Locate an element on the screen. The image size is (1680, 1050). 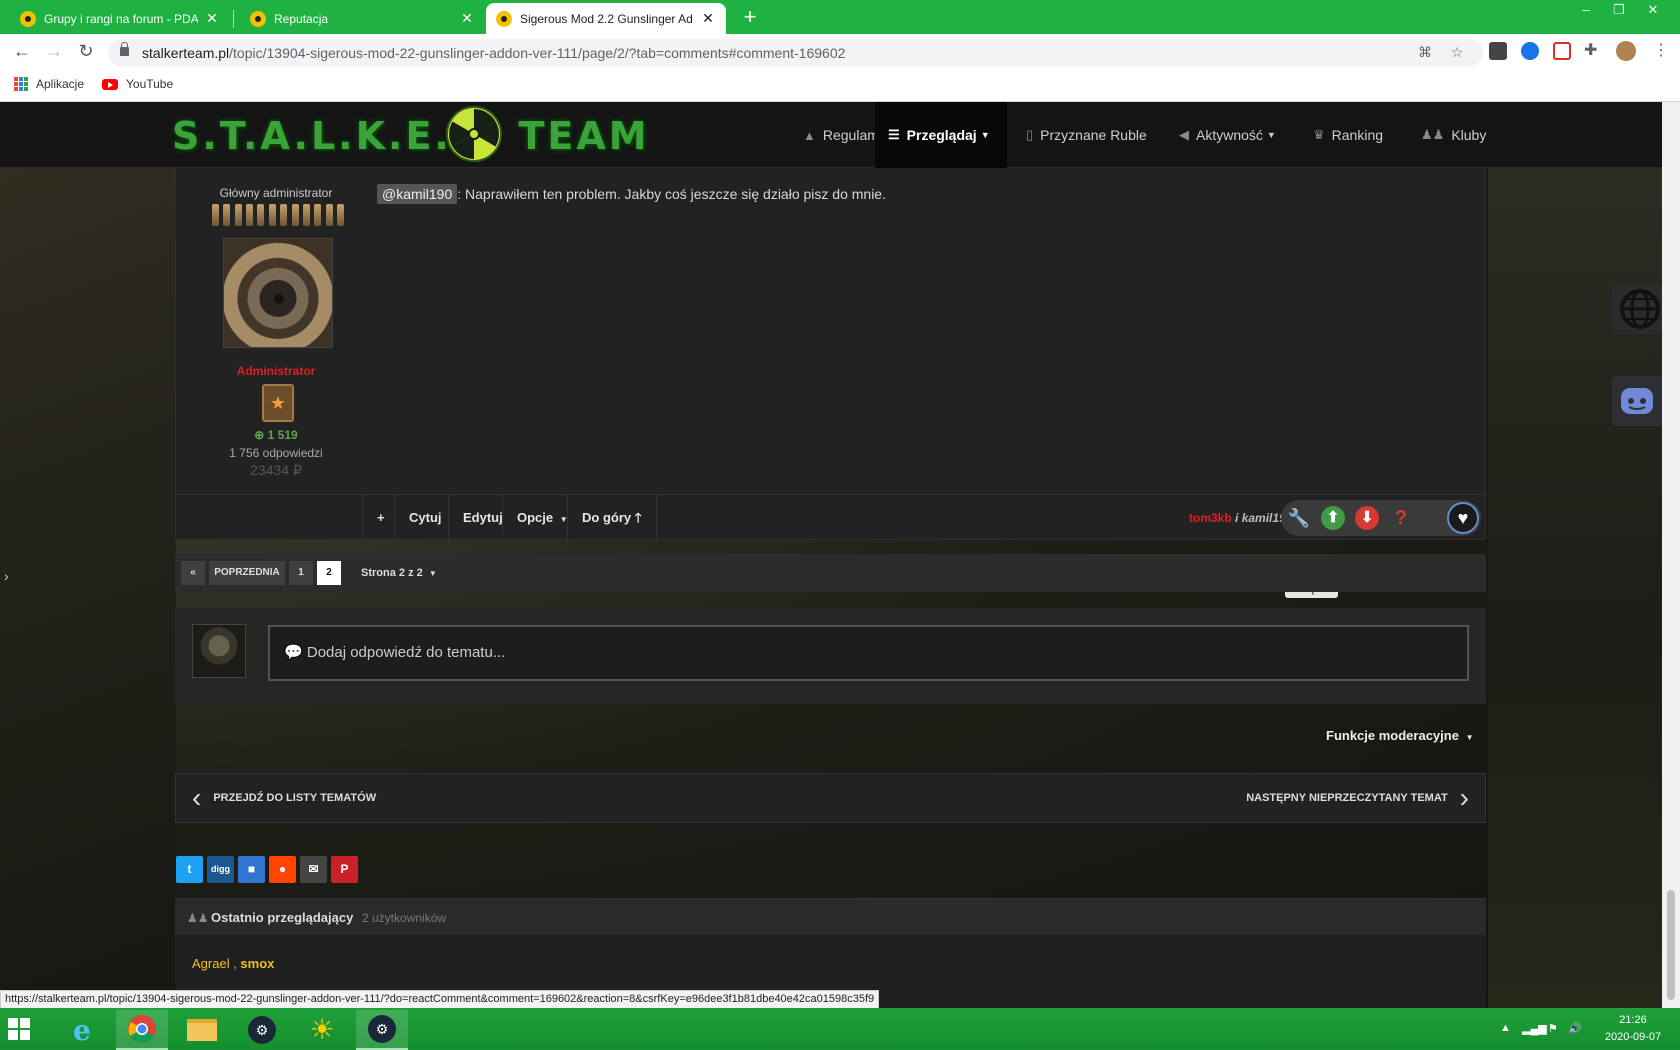
user-mention-link: @kamil190 is located at coordinates (417, 194).